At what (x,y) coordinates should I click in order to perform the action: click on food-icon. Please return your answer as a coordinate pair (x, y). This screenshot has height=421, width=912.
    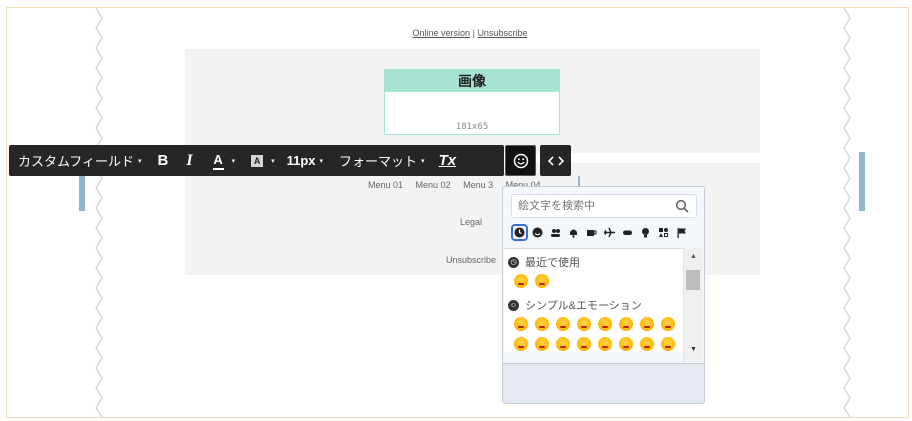
    Looking at the image, I should click on (591, 232).